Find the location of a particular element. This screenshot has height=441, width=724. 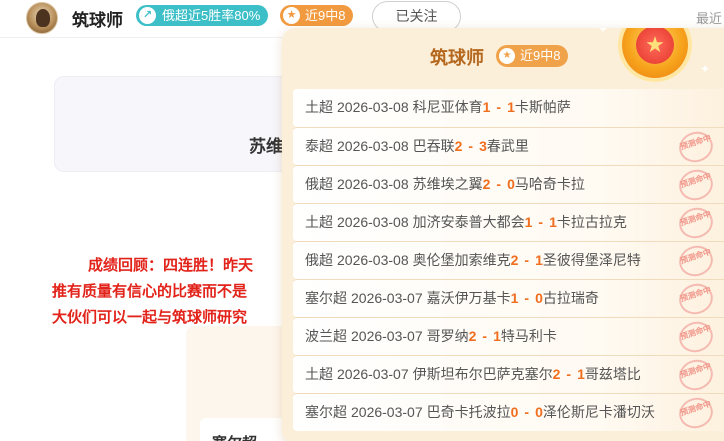

match-home-team: 苏维埃之翼 is located at coordinates (447, 184).